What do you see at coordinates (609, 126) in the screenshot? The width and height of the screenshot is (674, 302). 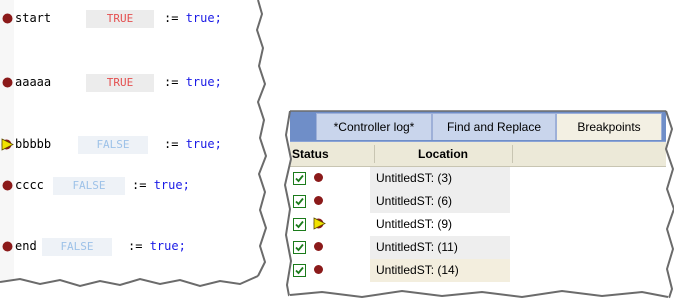 I see `tab-breakpoints: Breakpoints` at bounding box center [609, 126].